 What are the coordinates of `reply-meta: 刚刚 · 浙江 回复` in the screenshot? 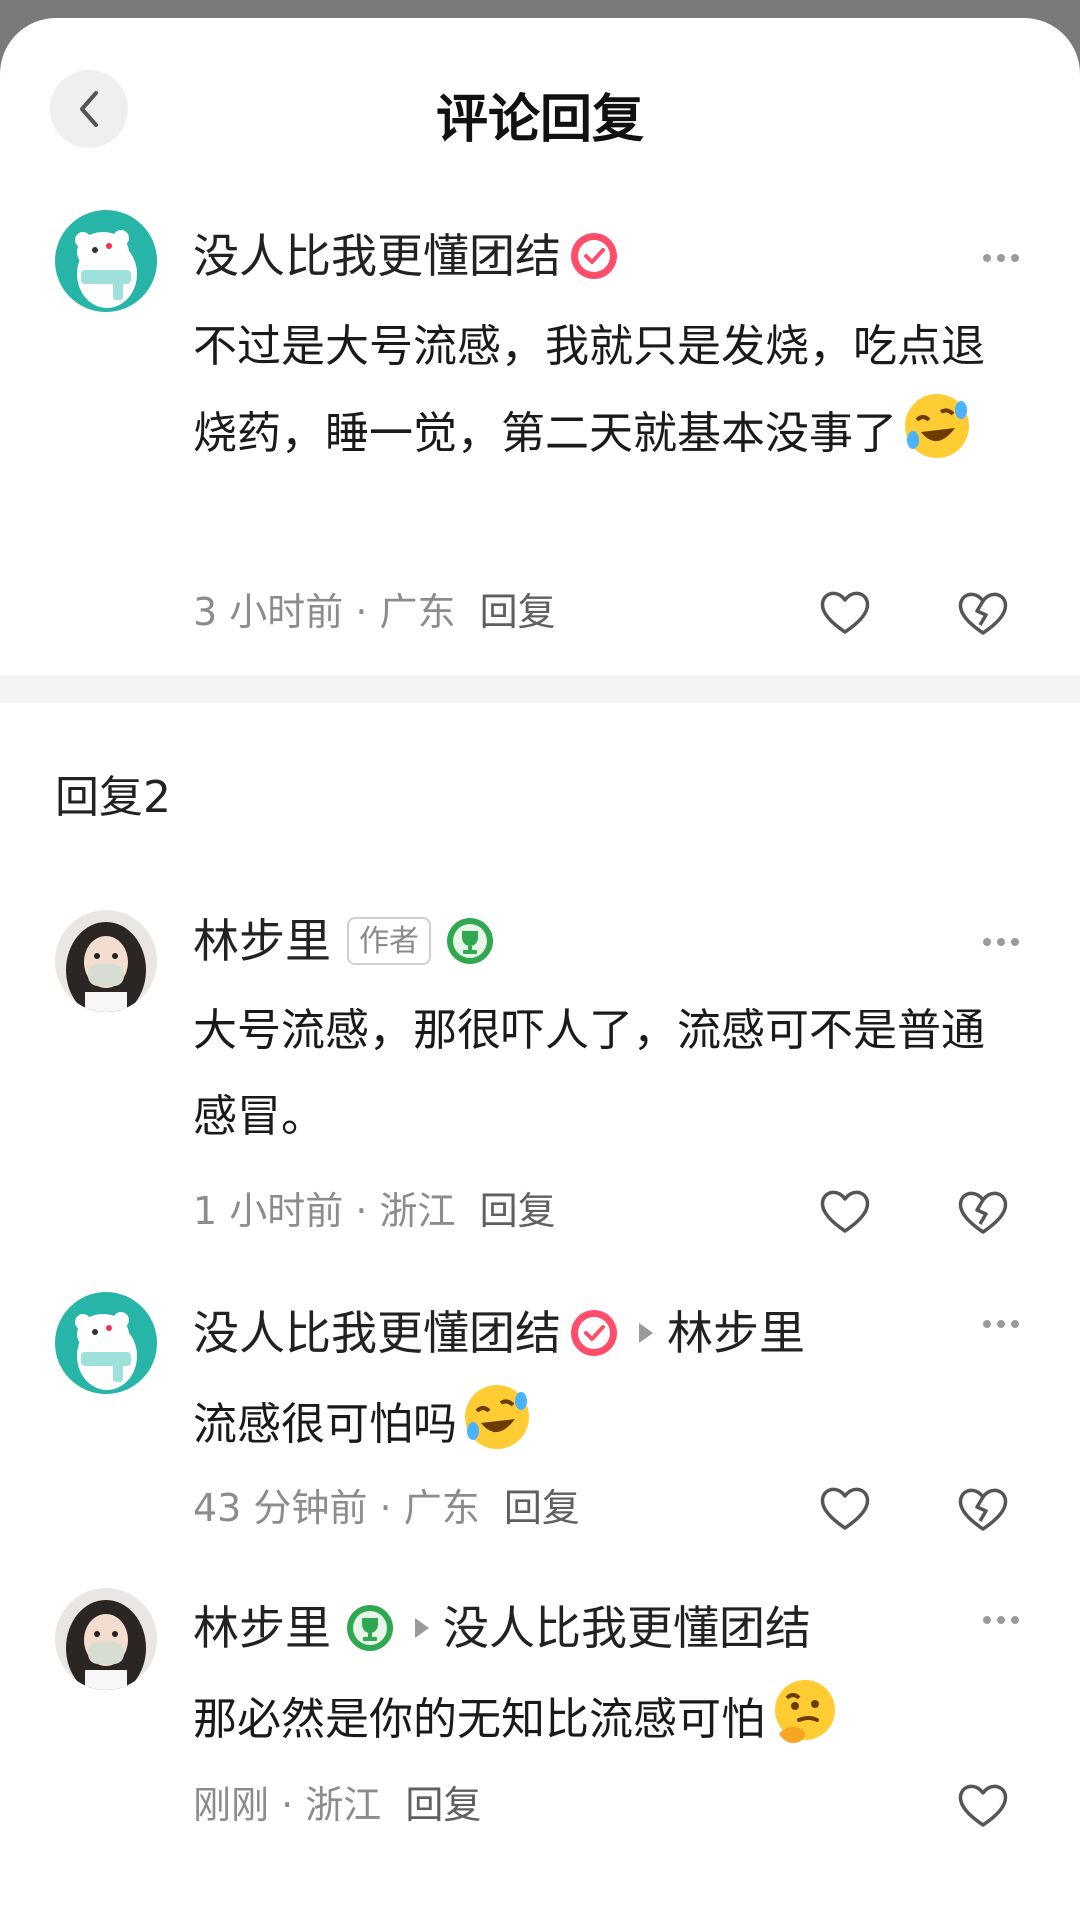 It's located at (337, 1805).